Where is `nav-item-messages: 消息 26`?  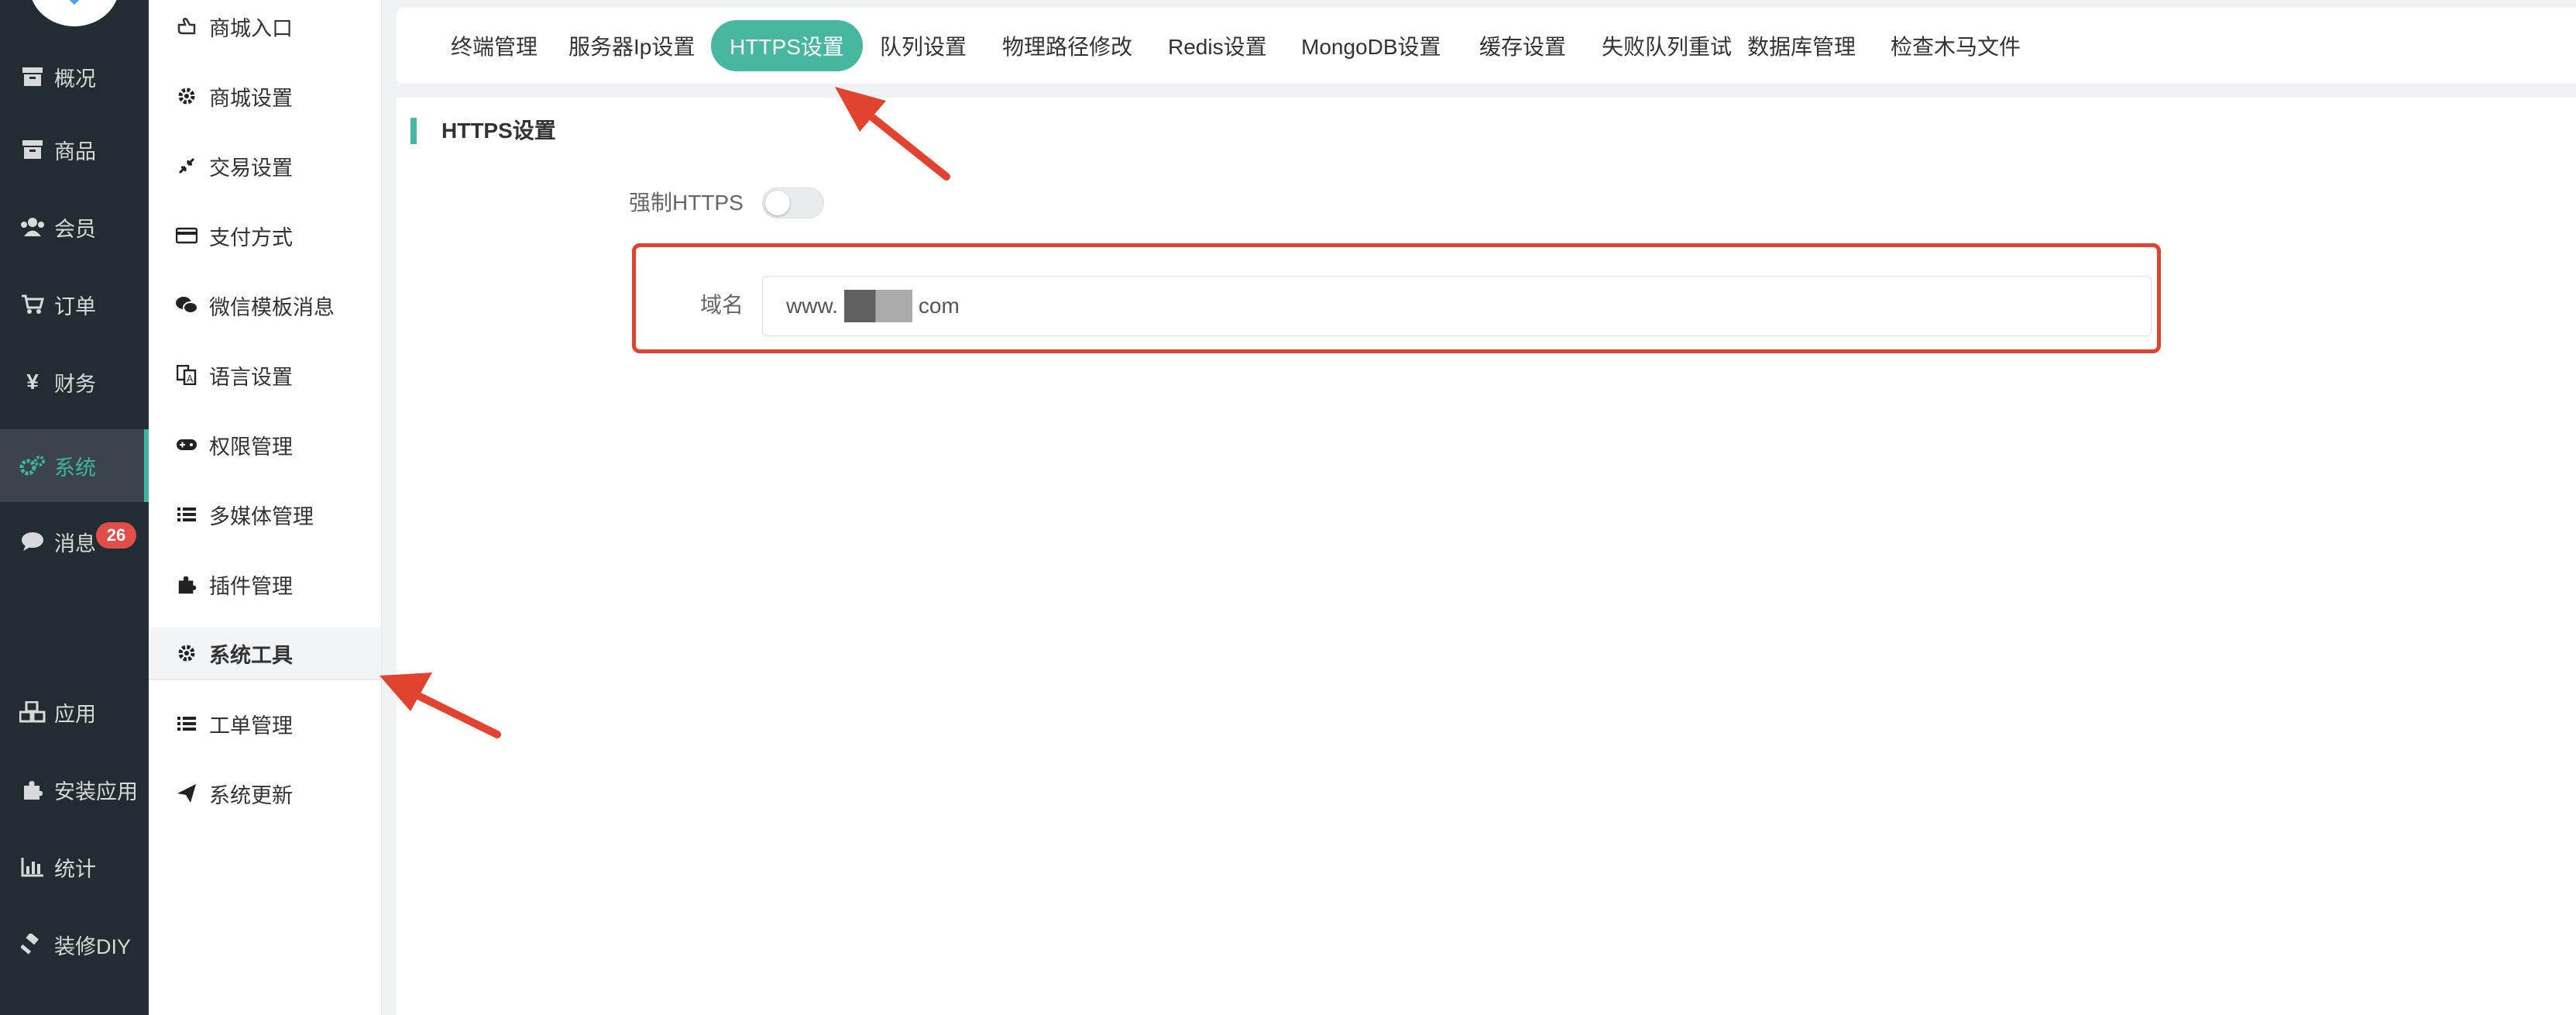
nav-item-messages: 消息 26 is located at coordinates (74, 541).